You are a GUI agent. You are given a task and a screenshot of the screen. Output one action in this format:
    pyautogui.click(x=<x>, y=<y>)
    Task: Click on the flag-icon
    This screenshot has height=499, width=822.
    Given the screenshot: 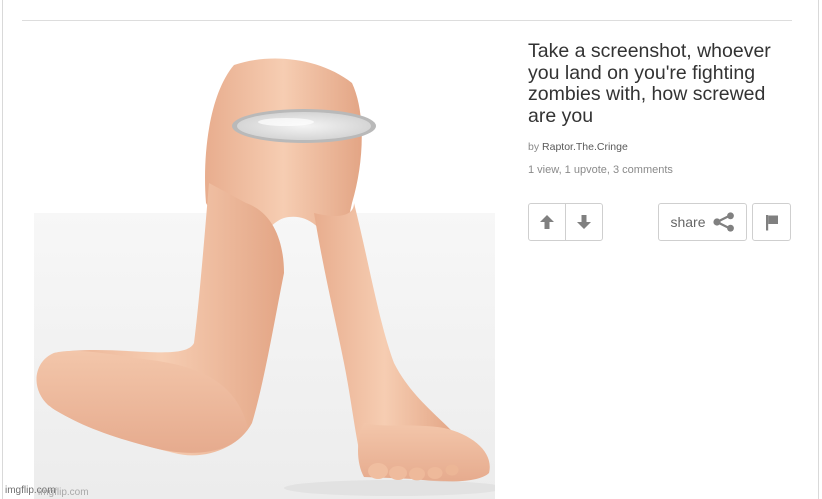 What is the action you would take?
    pyautogui.click(x=771, y=222)
    